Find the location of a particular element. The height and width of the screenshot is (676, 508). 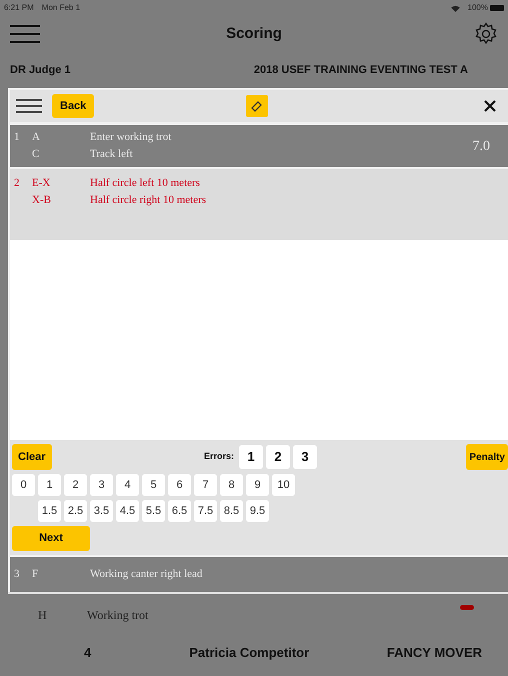

judge-name: DR Judge 1 is located at coordinates (40, 70).